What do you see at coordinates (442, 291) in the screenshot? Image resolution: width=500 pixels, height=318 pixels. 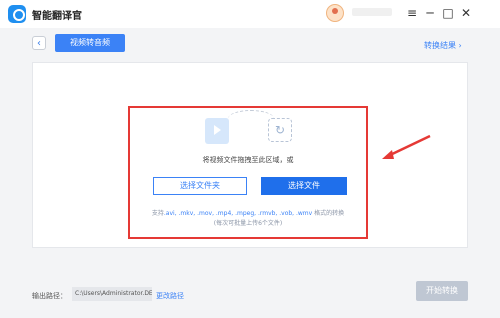 I see `start-convert-button: 开始转换` at bounding box center [442, 291].